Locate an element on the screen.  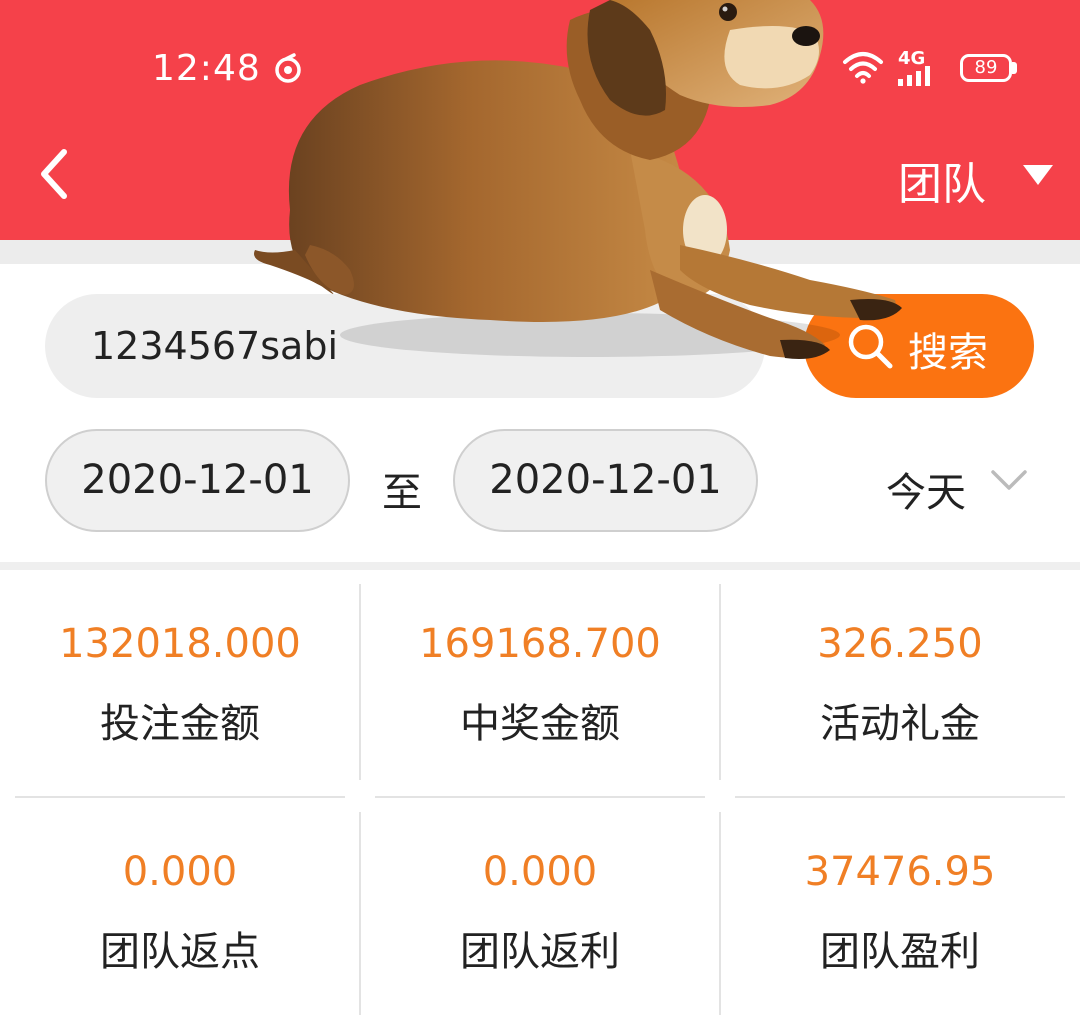
chevron-left-icon is located at coordinates (56, 174).